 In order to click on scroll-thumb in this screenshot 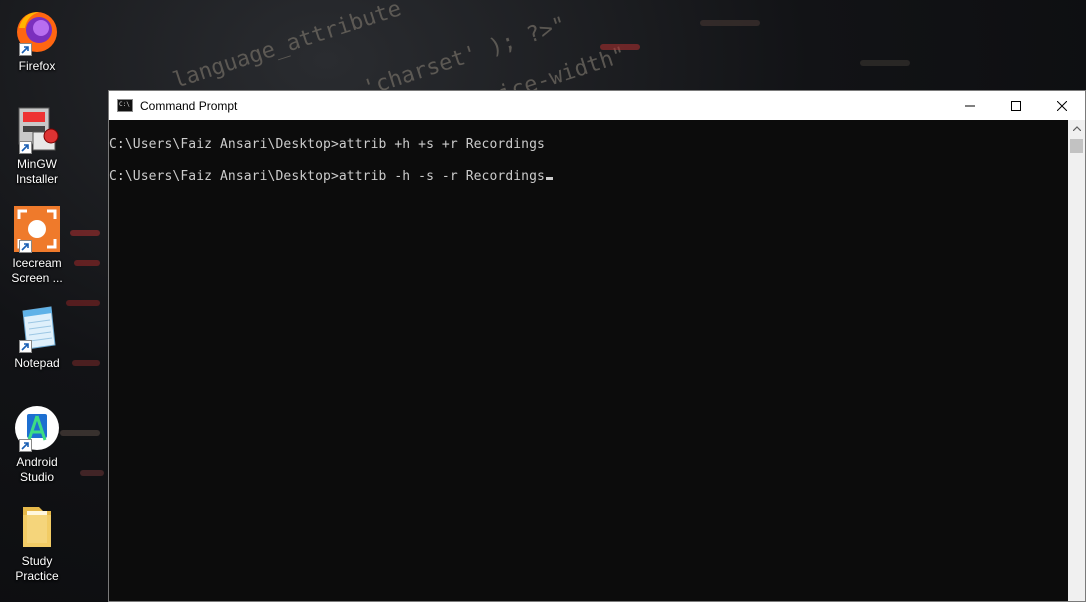, I will do `click(1076, 146)`.